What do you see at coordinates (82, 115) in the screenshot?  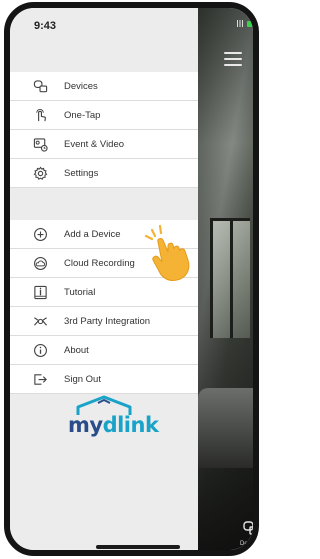 I see `menu-item-label: One-Tap` at bounding box center [82, 115].